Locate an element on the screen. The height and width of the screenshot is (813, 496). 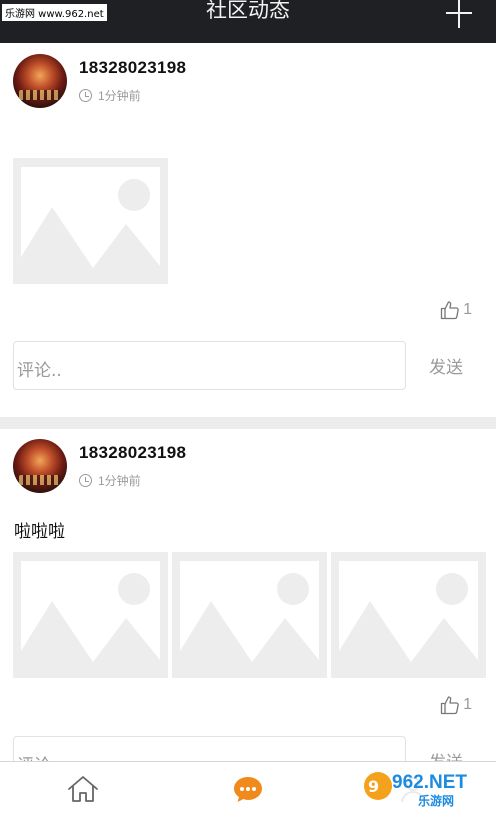
bottom-tab-bar: 9 962.NET 乐游网 is located at coordinates (248, 787).